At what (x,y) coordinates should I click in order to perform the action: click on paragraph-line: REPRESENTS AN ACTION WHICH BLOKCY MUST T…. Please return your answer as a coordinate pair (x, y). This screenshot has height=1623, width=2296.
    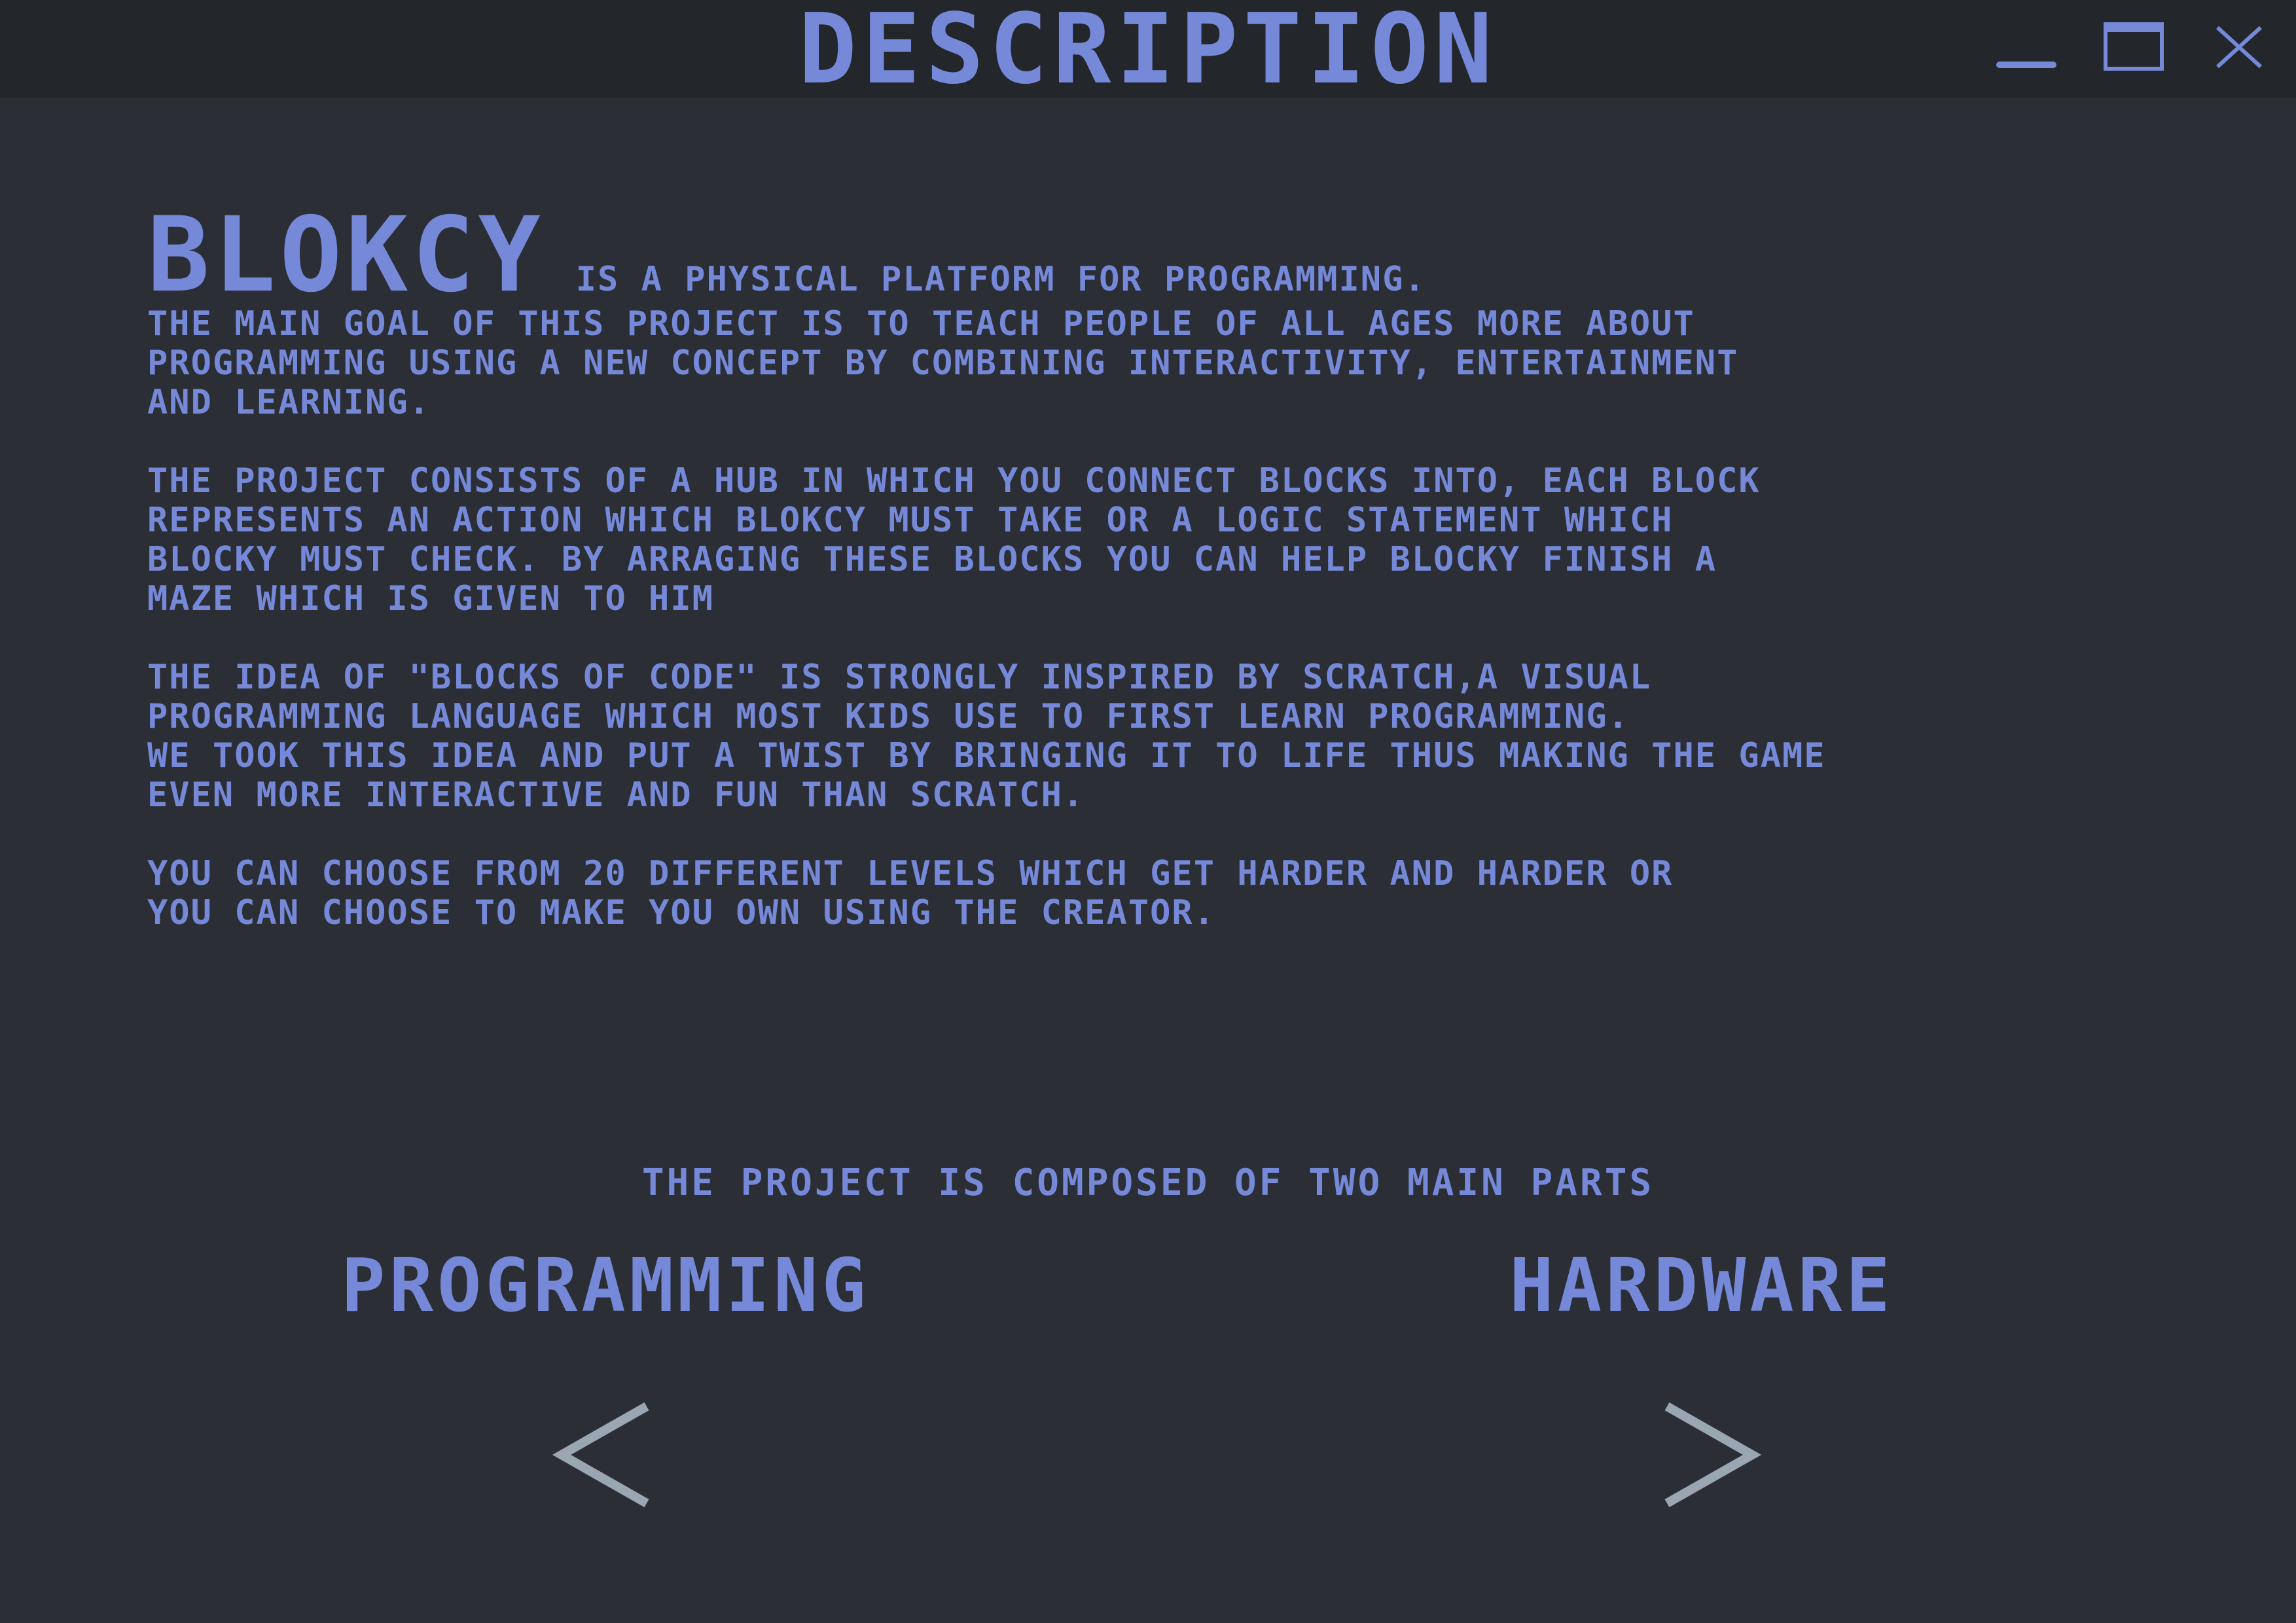
    Looking at the image, I should click on (910, 520).